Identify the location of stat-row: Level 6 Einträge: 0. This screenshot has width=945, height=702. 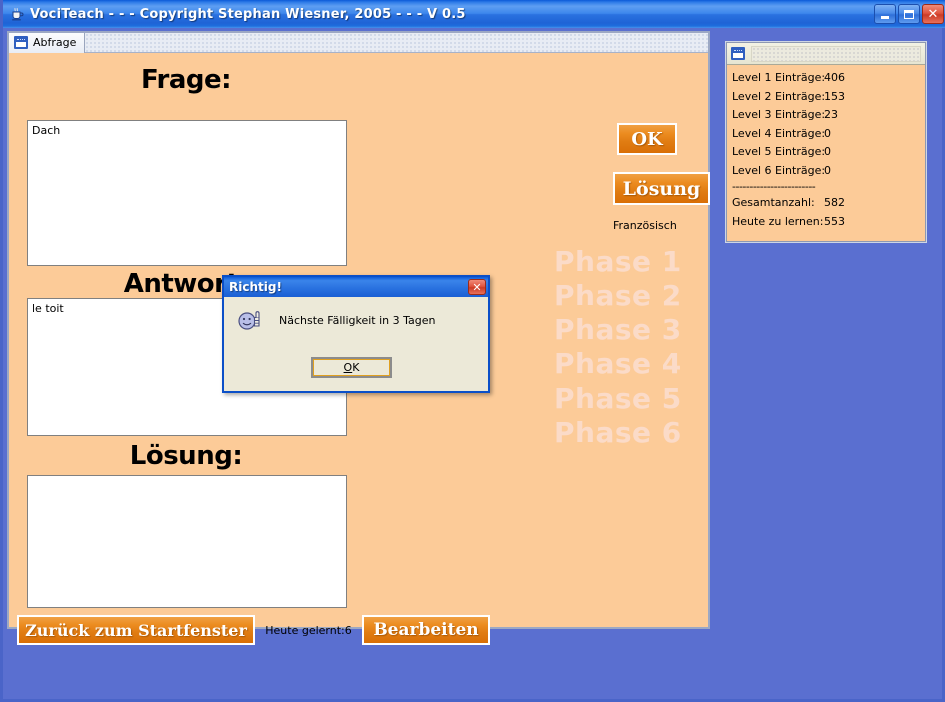
(827, 171).